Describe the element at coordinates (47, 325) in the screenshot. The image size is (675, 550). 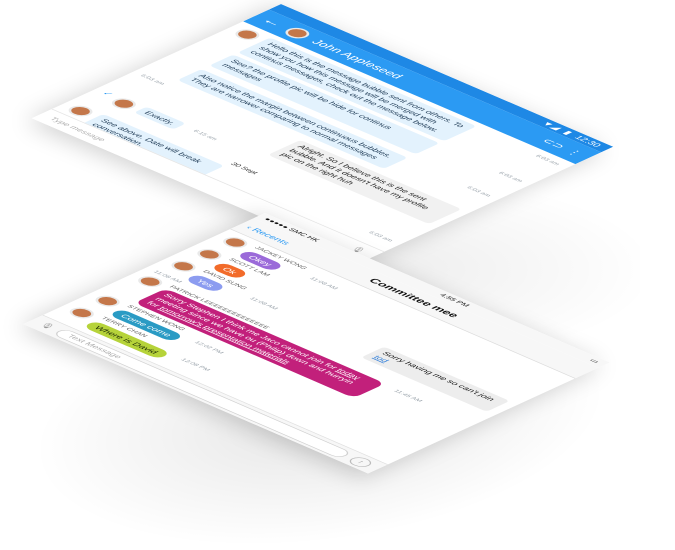
I see `mic-icon: 🎙` at that location.